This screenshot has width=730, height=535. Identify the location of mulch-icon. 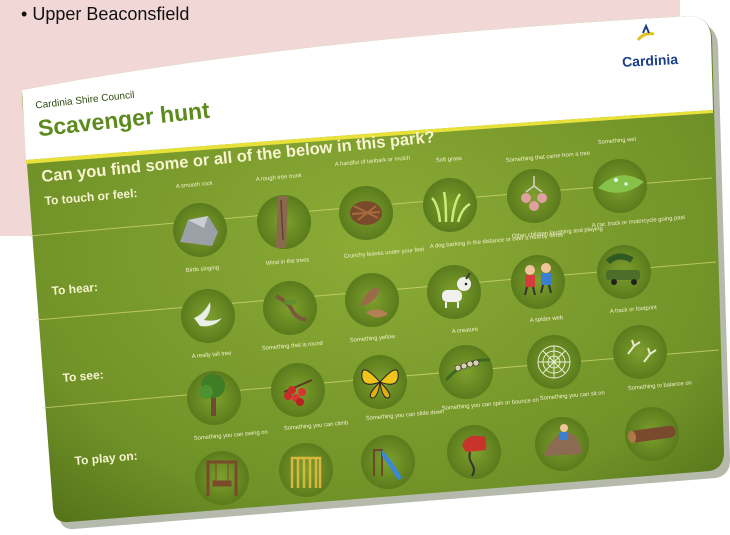
(366, 213).